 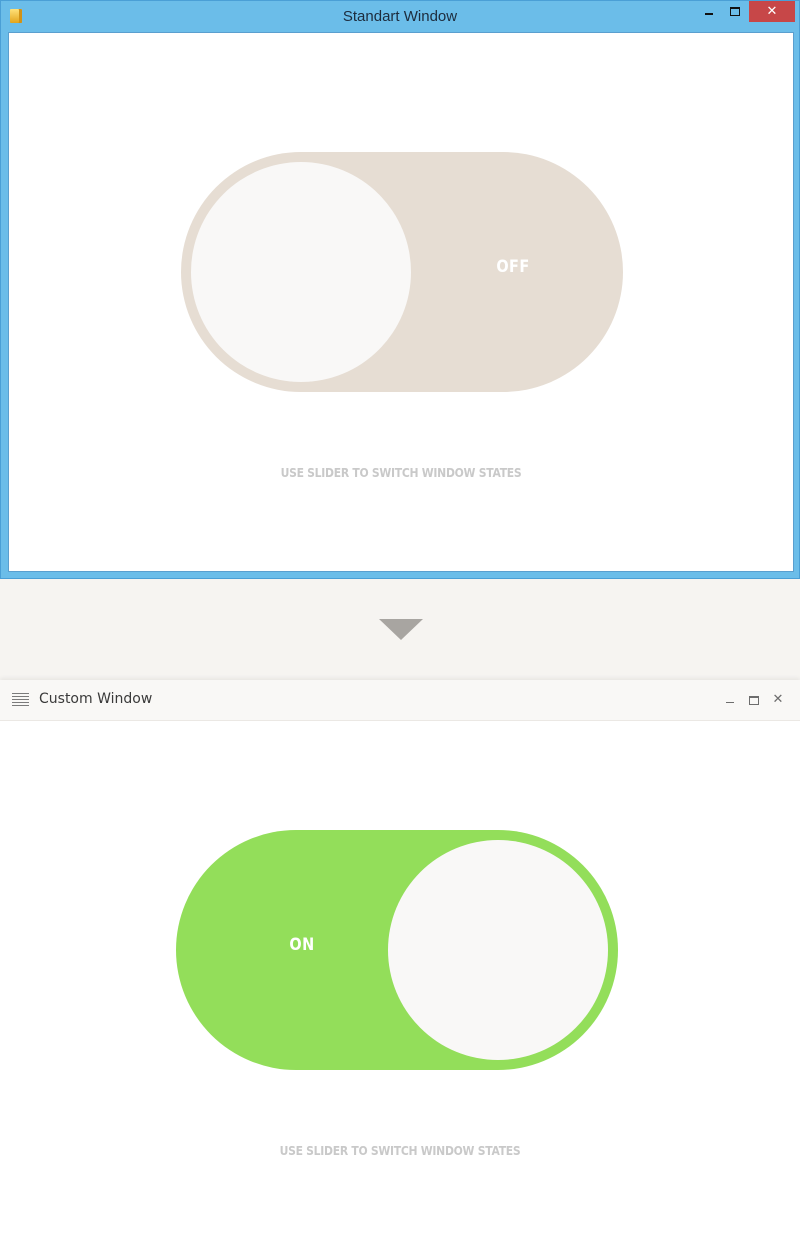 I want to click on standard-window-title: Standart Window, so click(x=400, y=16).